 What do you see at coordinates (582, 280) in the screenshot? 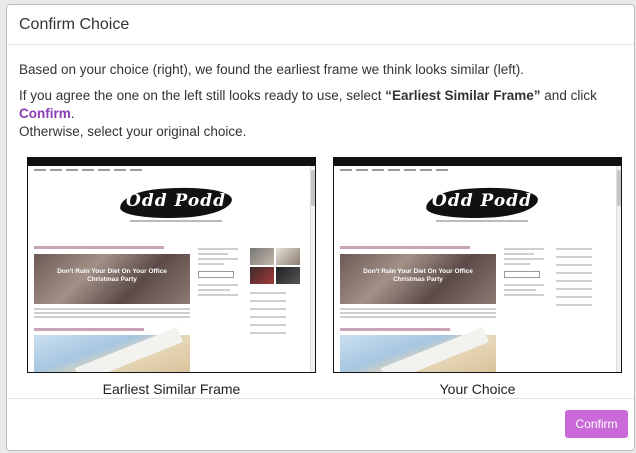
I see `sidebar-list` at bounding box center [582, 280].